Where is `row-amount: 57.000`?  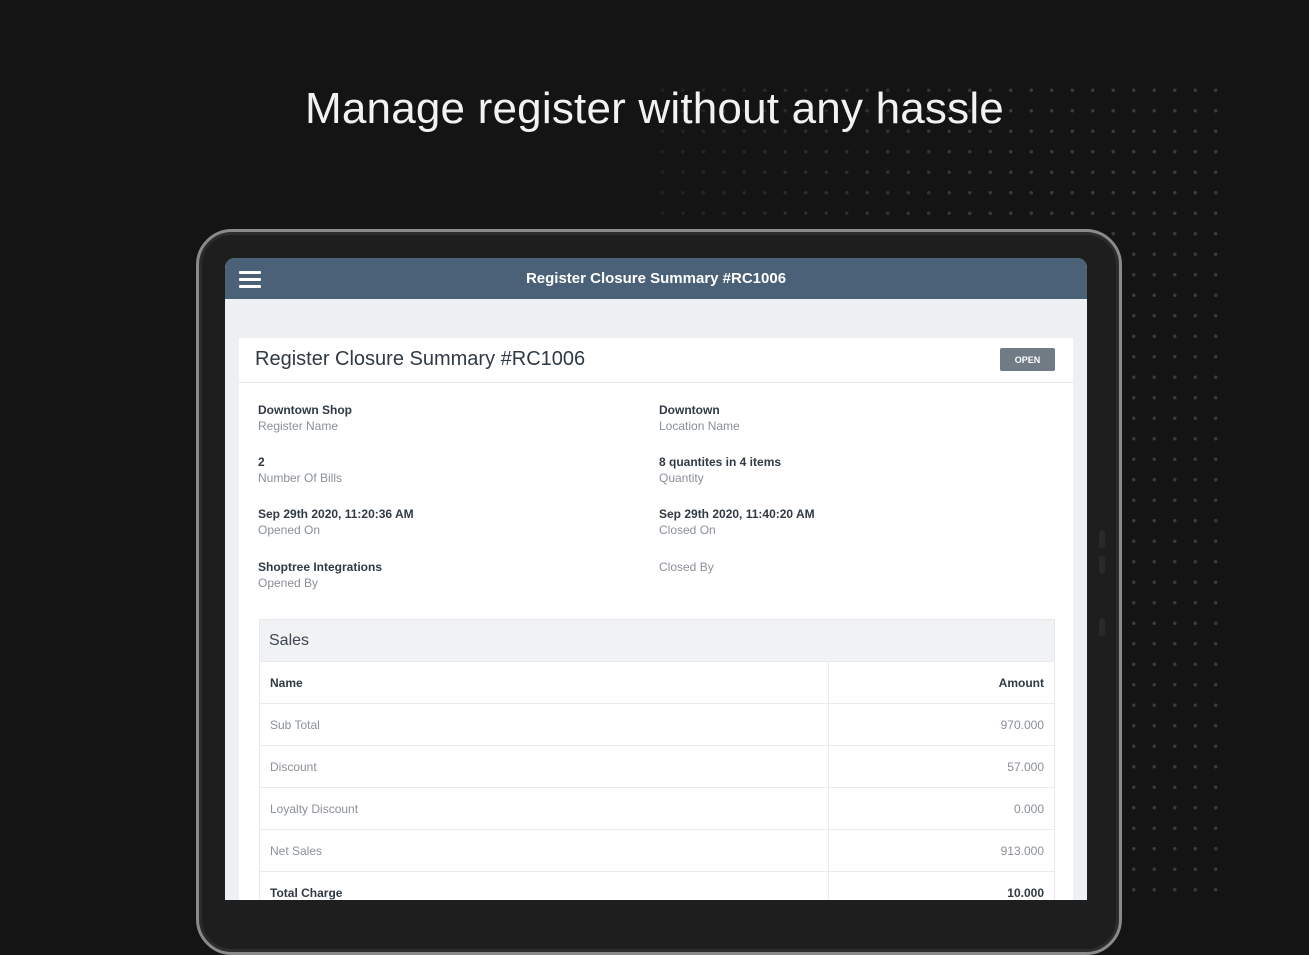
row-amount: 57.000 is located at coordinates (1025, 766).